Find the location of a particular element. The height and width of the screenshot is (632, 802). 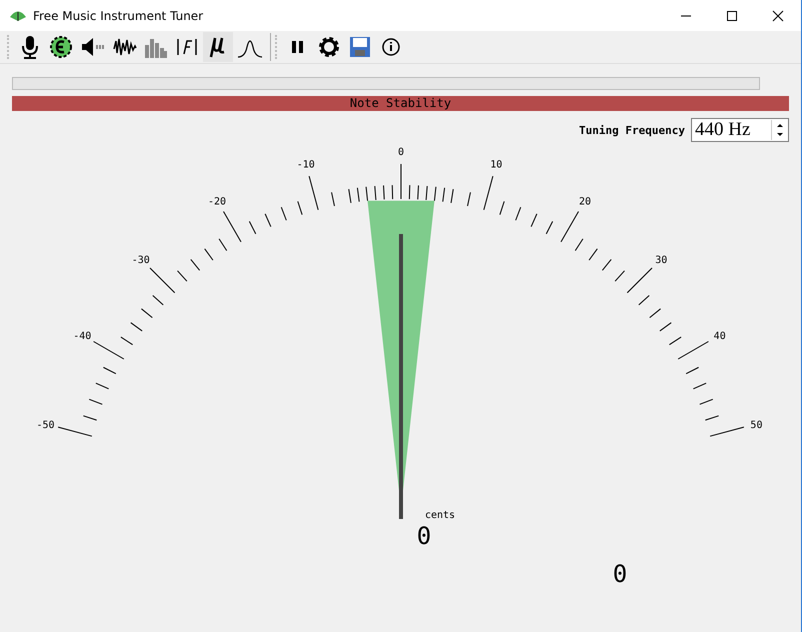

settings-icon is located at coordinates (329, 47).